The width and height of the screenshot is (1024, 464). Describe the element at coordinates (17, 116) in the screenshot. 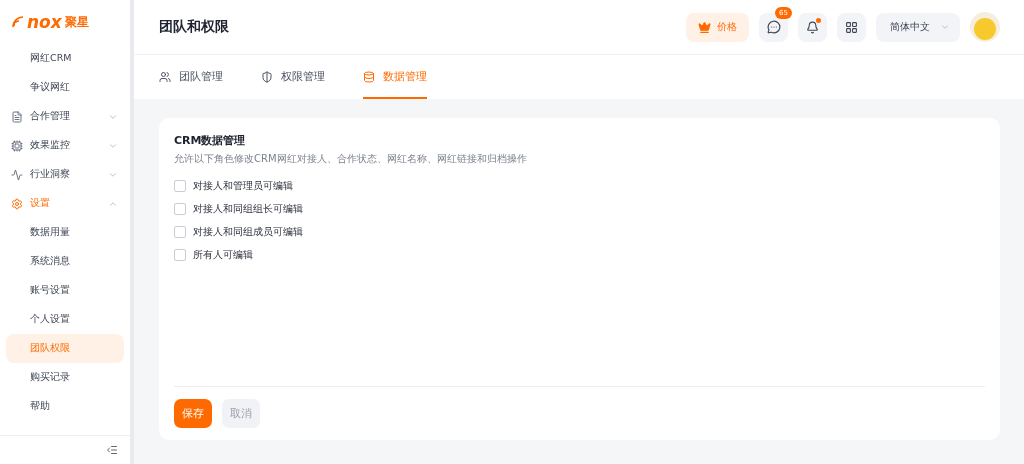

I see `document-icon` at that location.